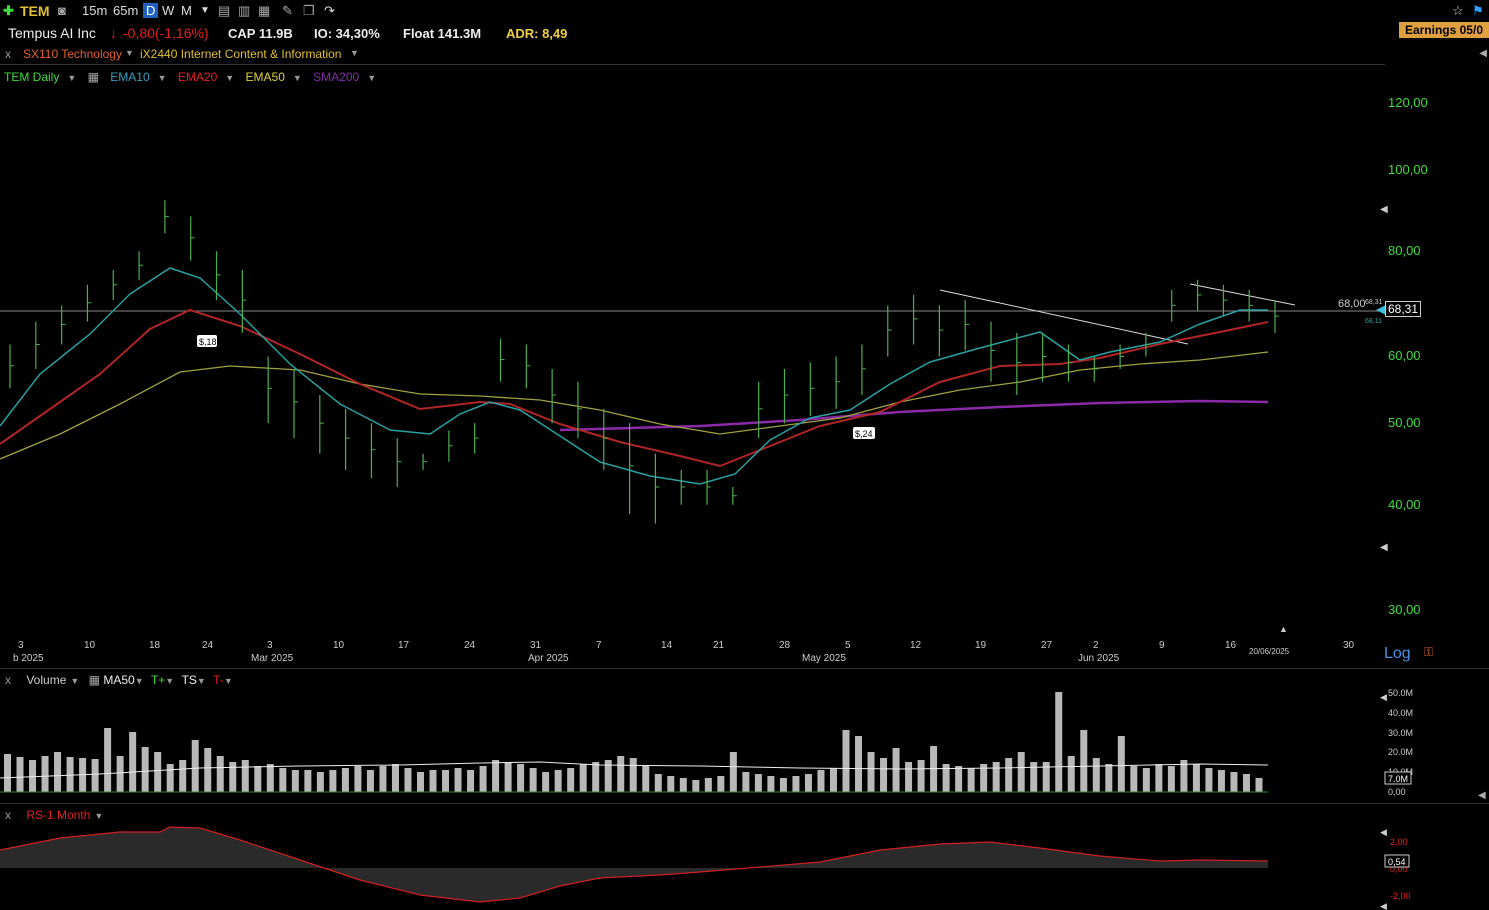 The width and height of the screenshot is (1489, 910). What do you see at coordinates (35, 11) in the screenshot?
I see `symbol-input: TEM` at bounding box center [35, 11].